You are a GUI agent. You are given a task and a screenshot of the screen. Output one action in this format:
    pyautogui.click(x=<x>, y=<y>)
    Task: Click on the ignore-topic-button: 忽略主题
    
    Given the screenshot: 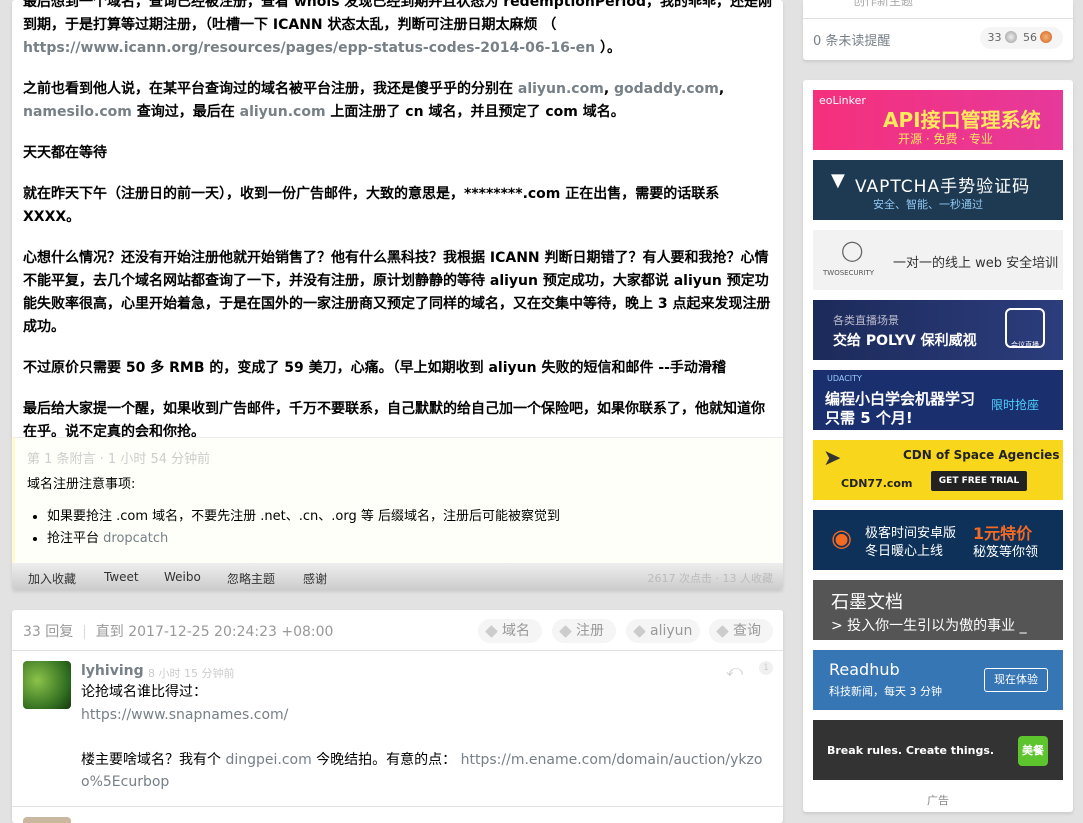 What is the action you would take?
    pyautogui.click(x=251, y=578)
    